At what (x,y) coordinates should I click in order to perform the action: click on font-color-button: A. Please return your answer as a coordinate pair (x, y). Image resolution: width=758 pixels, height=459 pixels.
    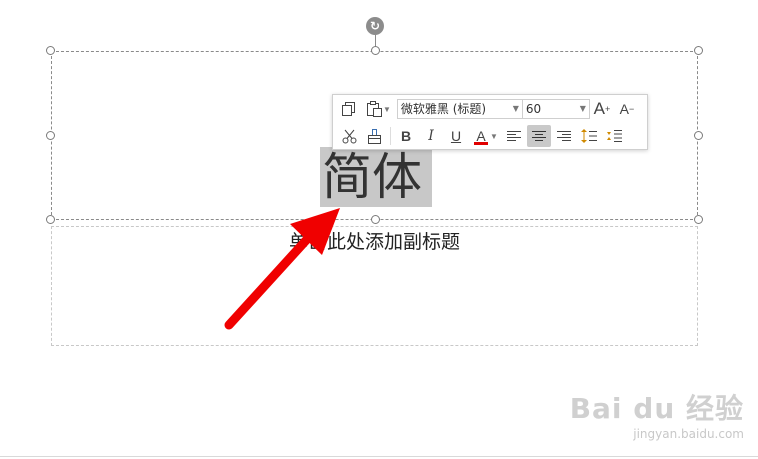
    Looking at the image, I should click on (481, 136).